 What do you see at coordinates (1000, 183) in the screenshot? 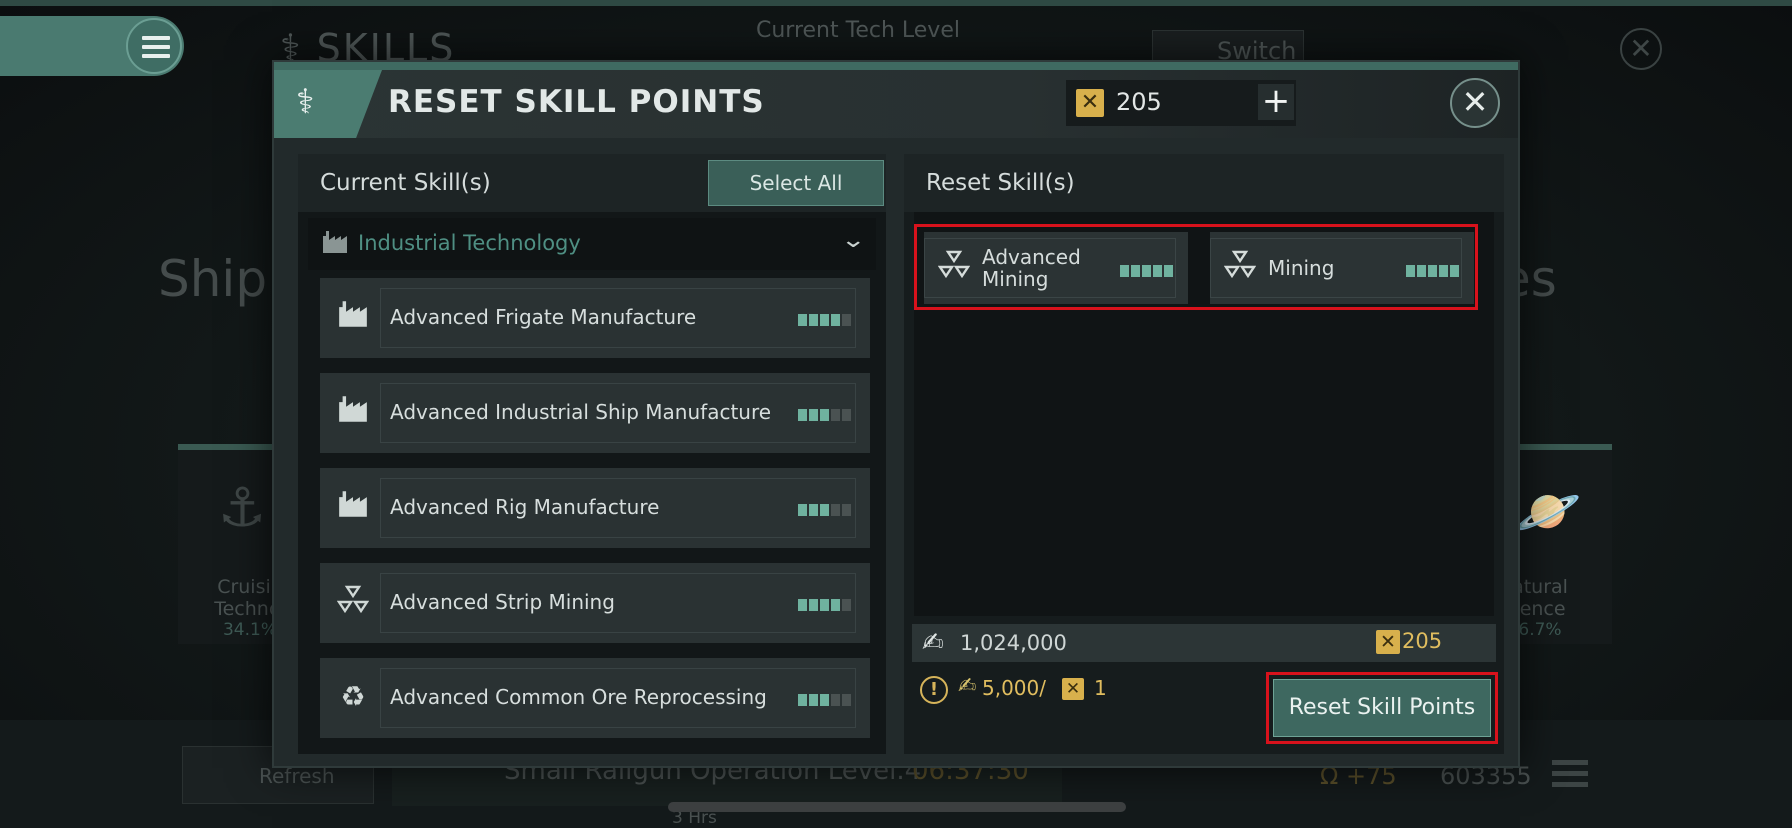
I see `reset-skills-label: Reset Skill(s)` at bounding box center [1000, 183].